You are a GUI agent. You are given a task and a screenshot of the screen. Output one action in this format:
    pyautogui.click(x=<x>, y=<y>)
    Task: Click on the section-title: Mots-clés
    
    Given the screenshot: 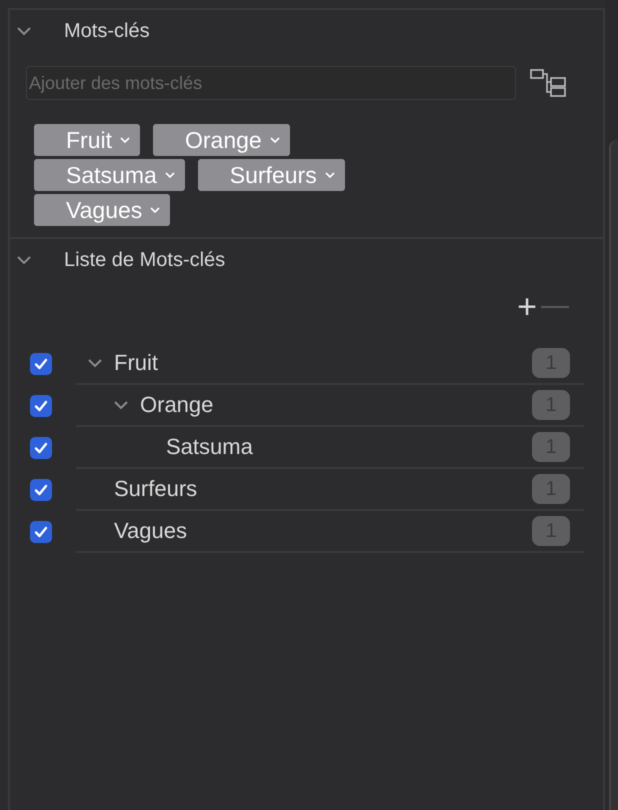 What is the action you would take?
    pyautogui.click(x=107, y=31)
    